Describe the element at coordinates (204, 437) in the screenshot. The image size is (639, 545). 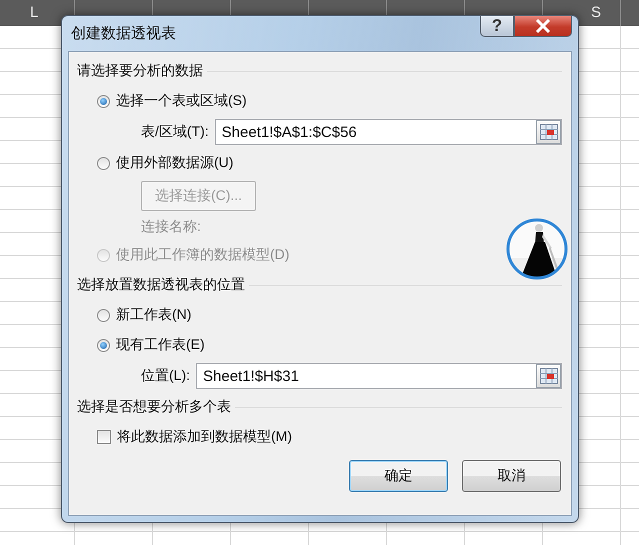
I see `checkbox-label: 将此数据添加到数据模型(M)` at that location.